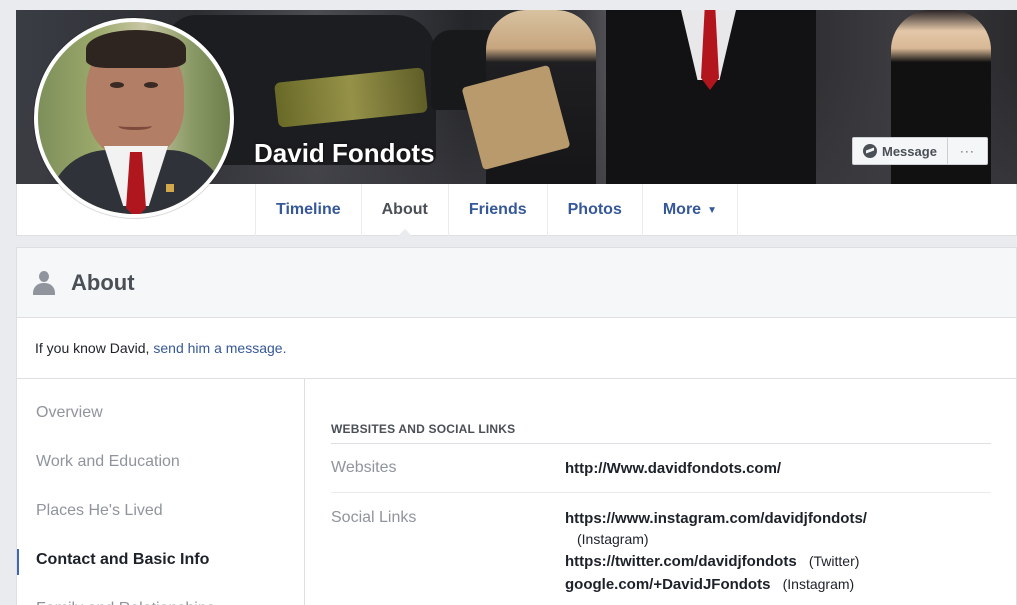  What do you see at coordinates (682, 209) in the screenshot?
I see `tab-more-label: More` at bounding box center [682, 209].